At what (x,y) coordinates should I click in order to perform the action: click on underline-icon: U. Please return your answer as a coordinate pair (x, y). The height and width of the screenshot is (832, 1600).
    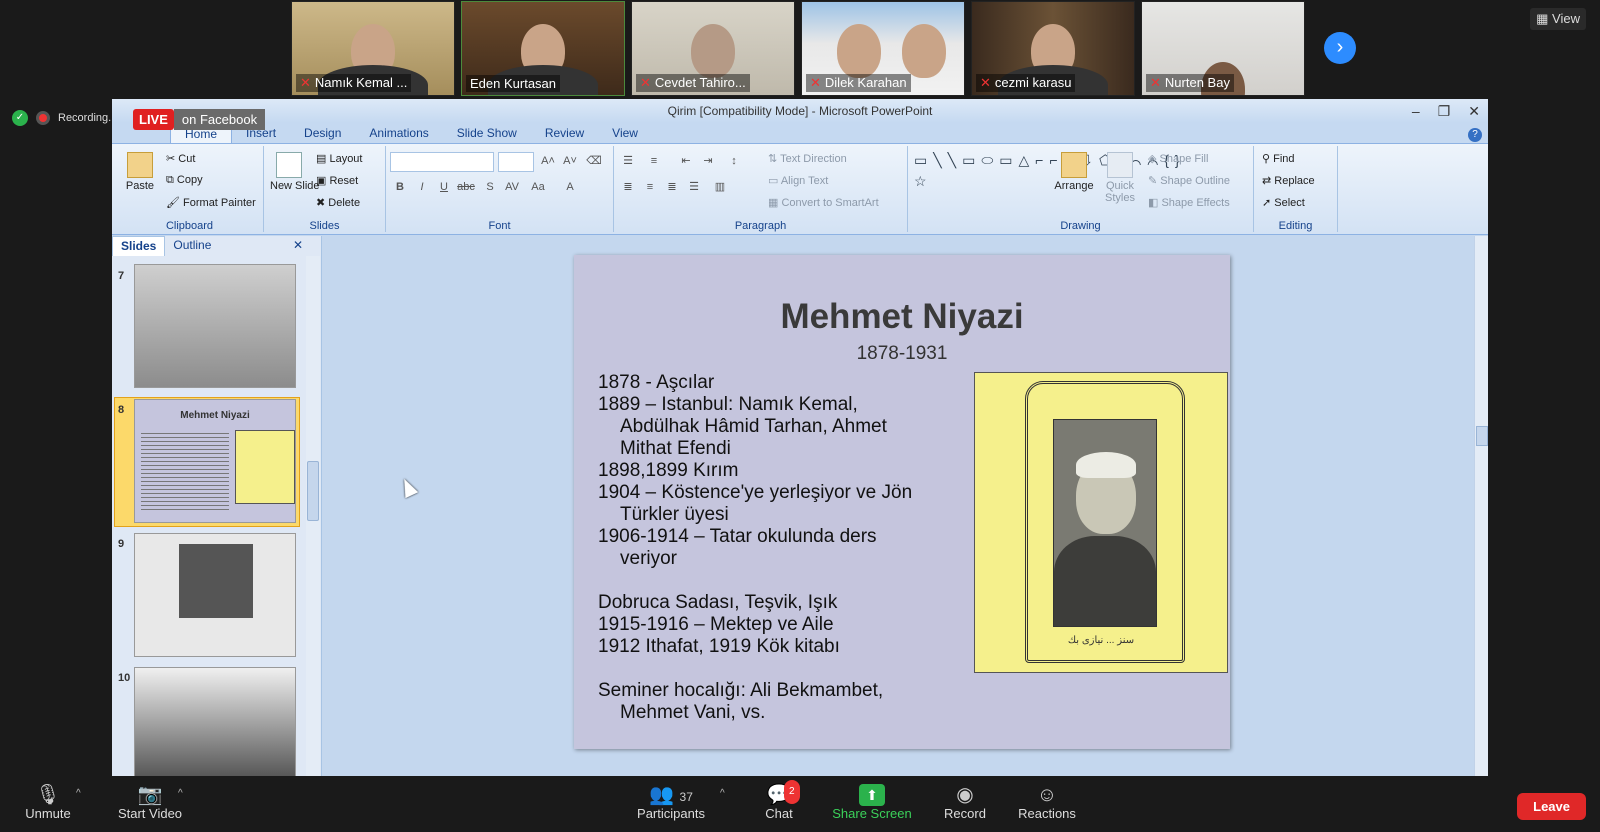
    Looking at the image, I should click on (444, 187).